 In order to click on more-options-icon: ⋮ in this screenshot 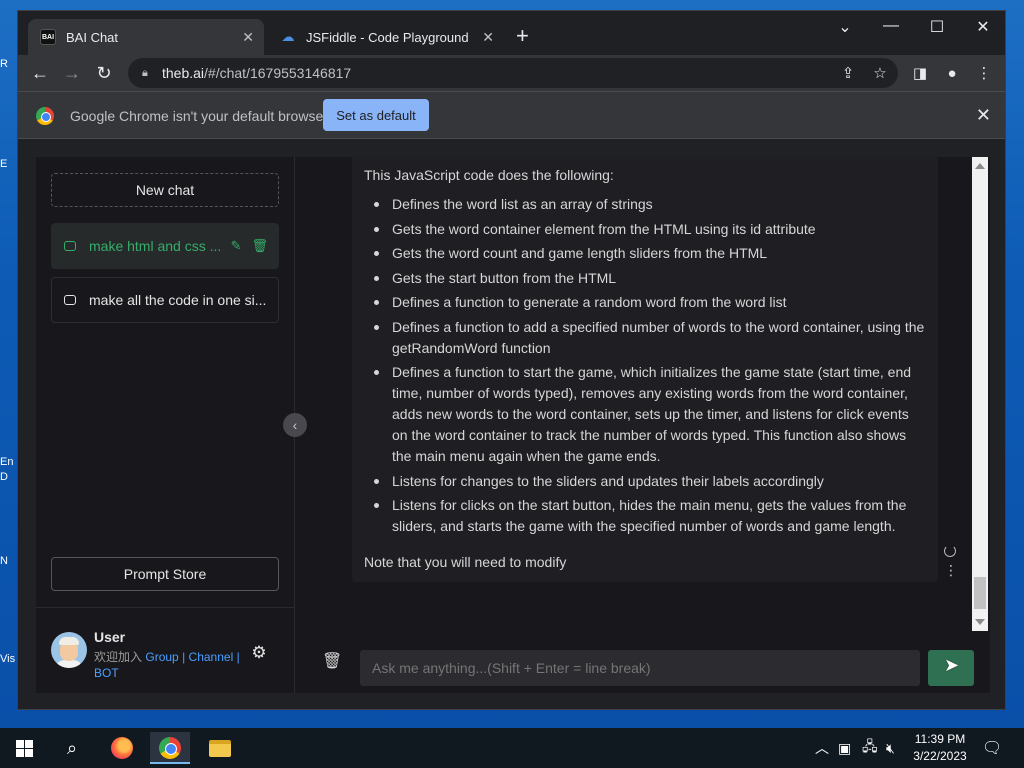, I will do `click(951, 570)`.